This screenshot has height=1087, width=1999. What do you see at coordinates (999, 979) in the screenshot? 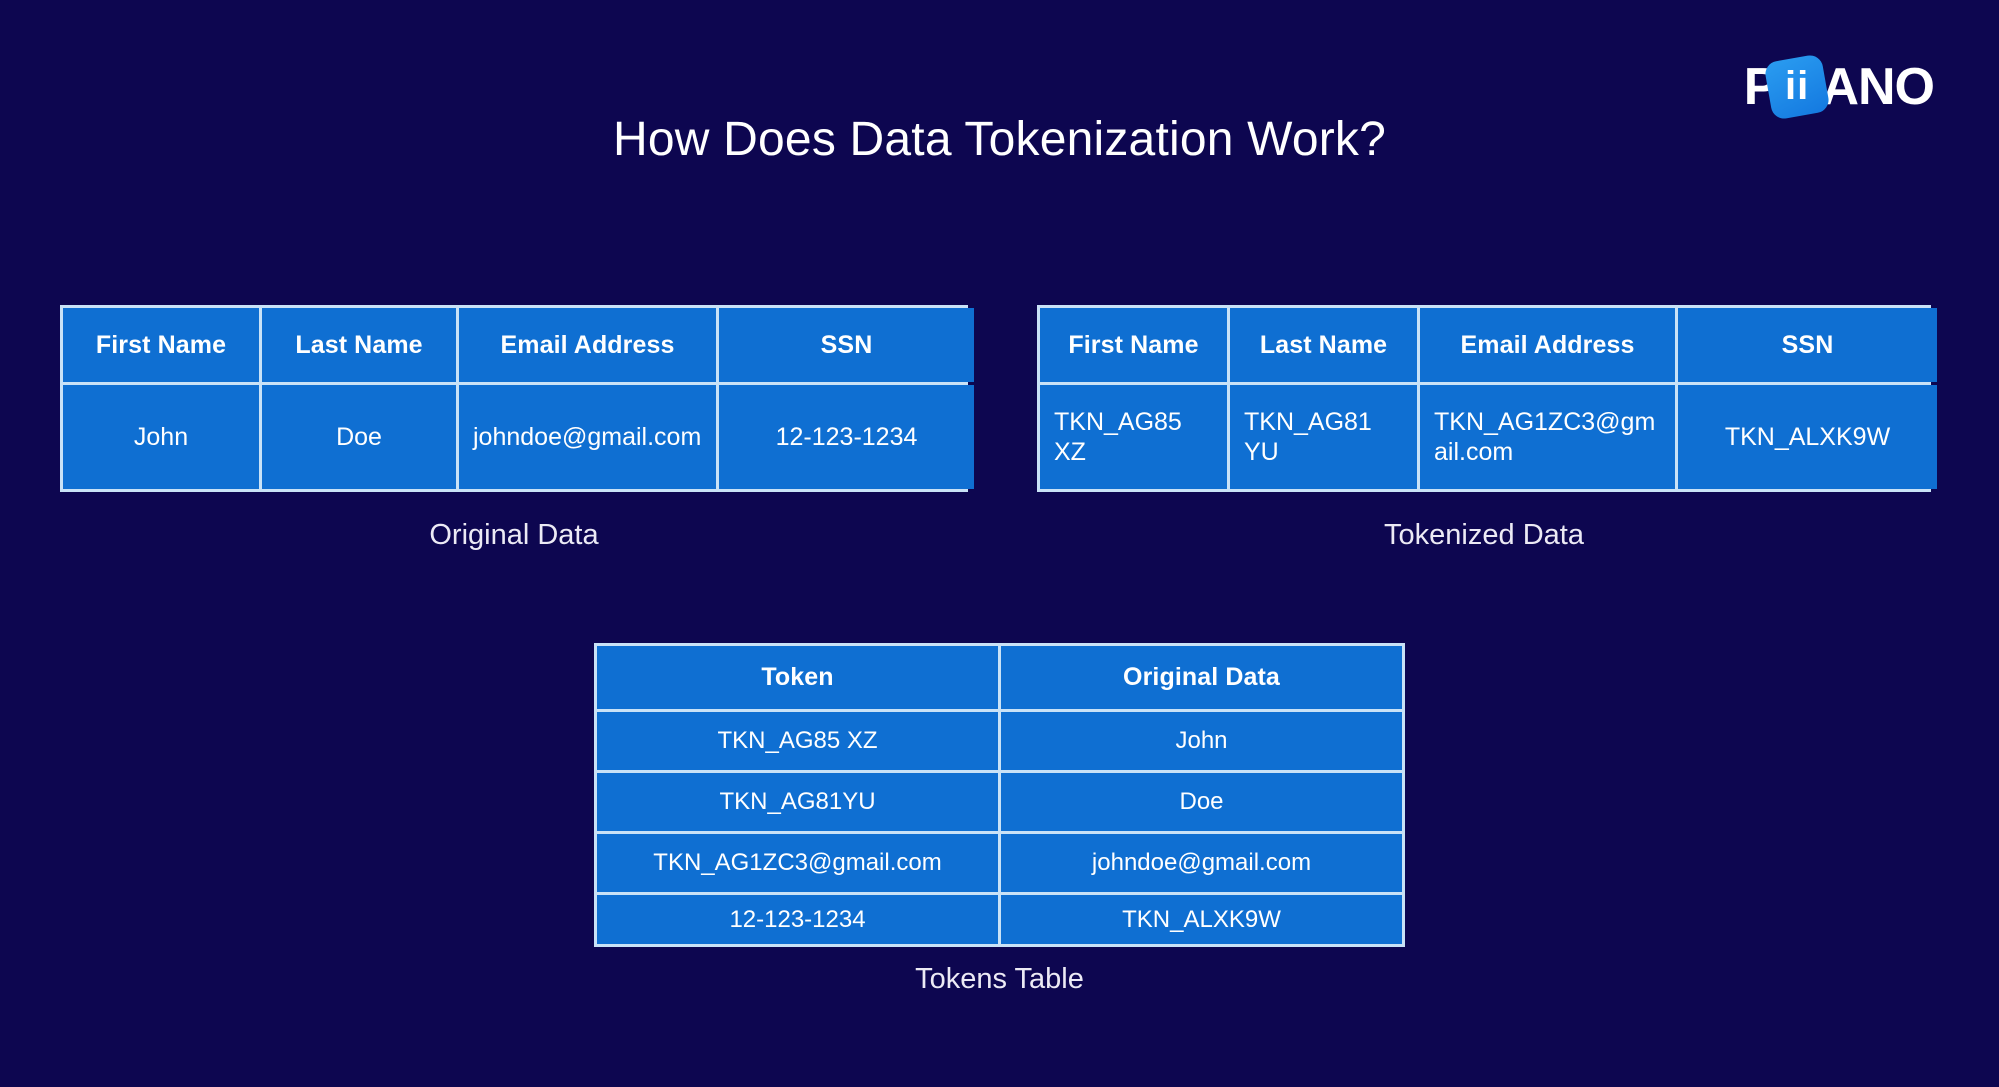
I see `tokens-table-caption: Tokens Table` at bounding box center [999, 979].